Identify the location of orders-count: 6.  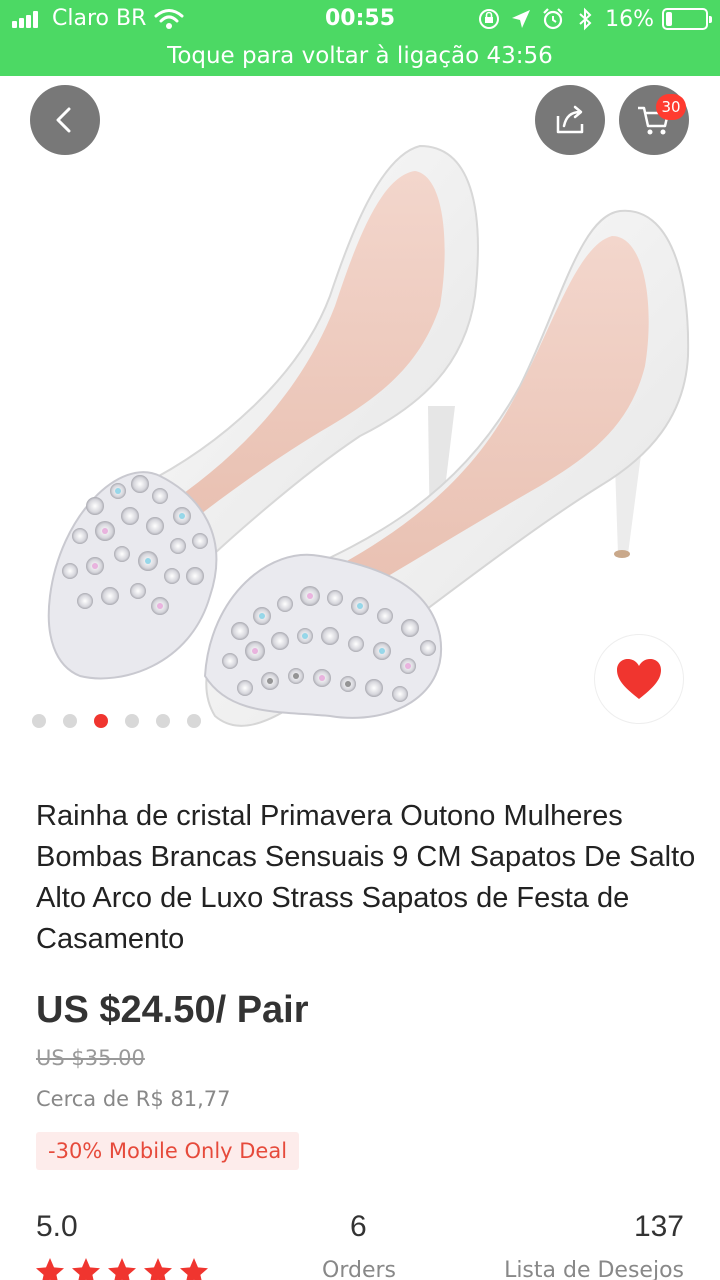
(358, 1226).